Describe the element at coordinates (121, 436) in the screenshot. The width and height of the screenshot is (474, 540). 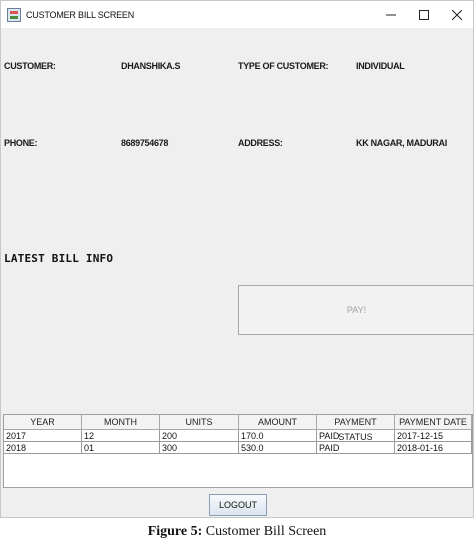
I see `table-cell: 12` at that location.